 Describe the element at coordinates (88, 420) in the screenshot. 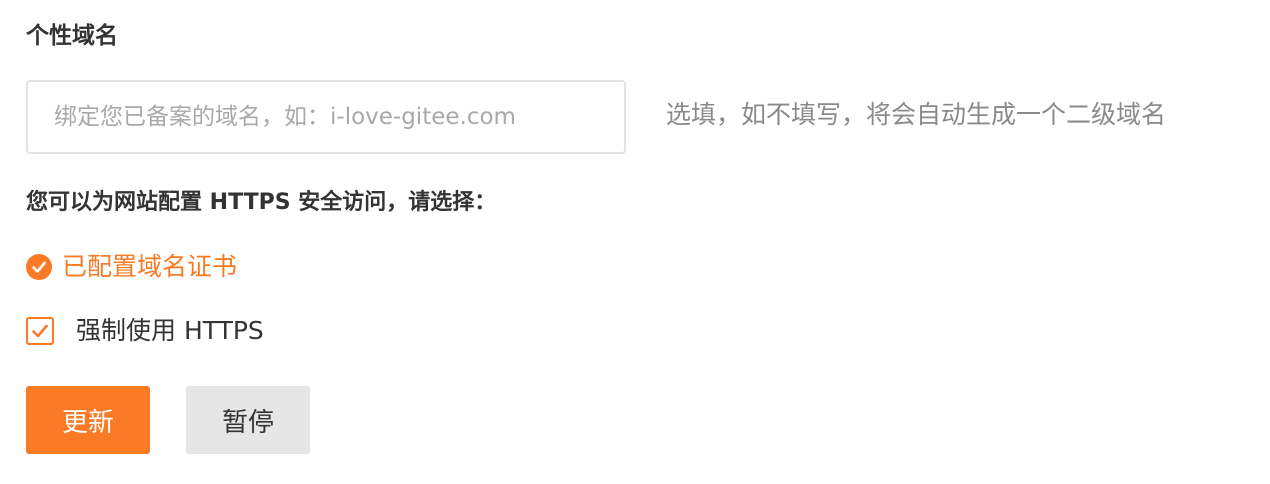

I see `update-button: 更新` at that location.